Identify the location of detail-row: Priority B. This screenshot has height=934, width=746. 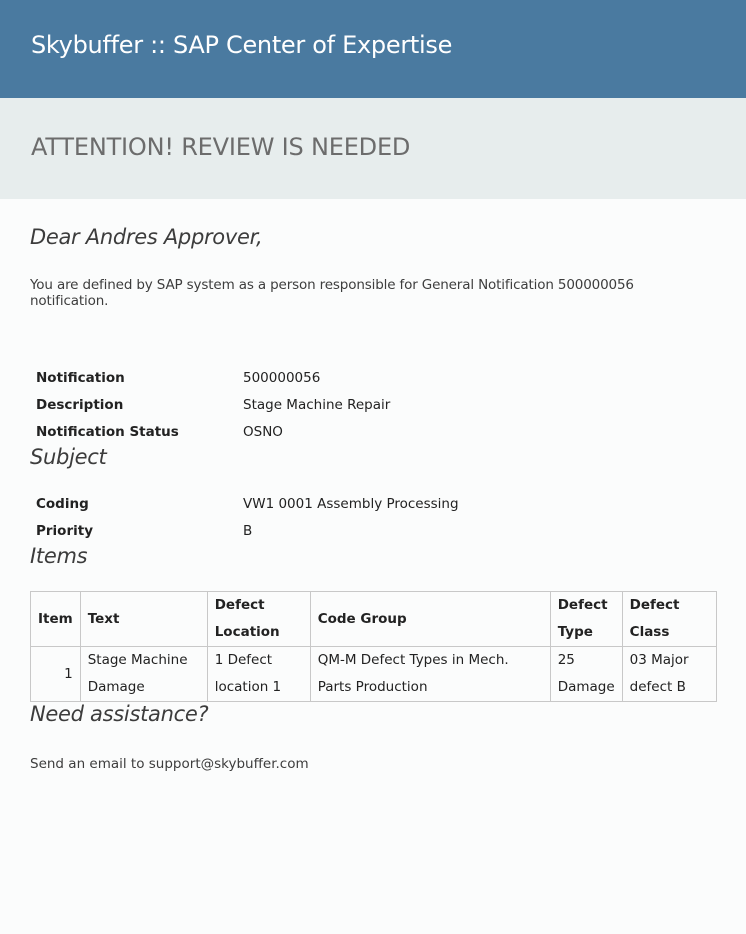
(247, 530).